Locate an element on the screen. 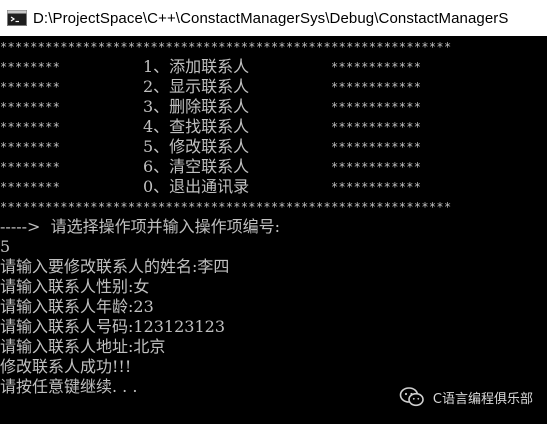 This screenshot has height=424, width=547. output-line: 请按任意键继续. . . is located at coordinates (69, 386).